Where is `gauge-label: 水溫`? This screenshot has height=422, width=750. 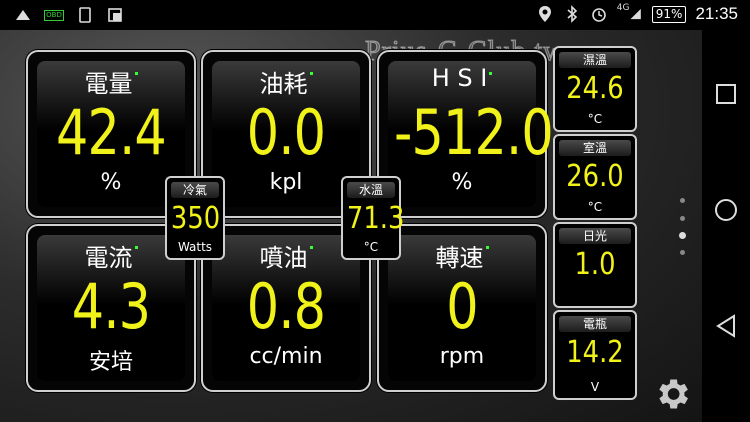
gauge-label: 水溫 is located at coordinates (371, 190).